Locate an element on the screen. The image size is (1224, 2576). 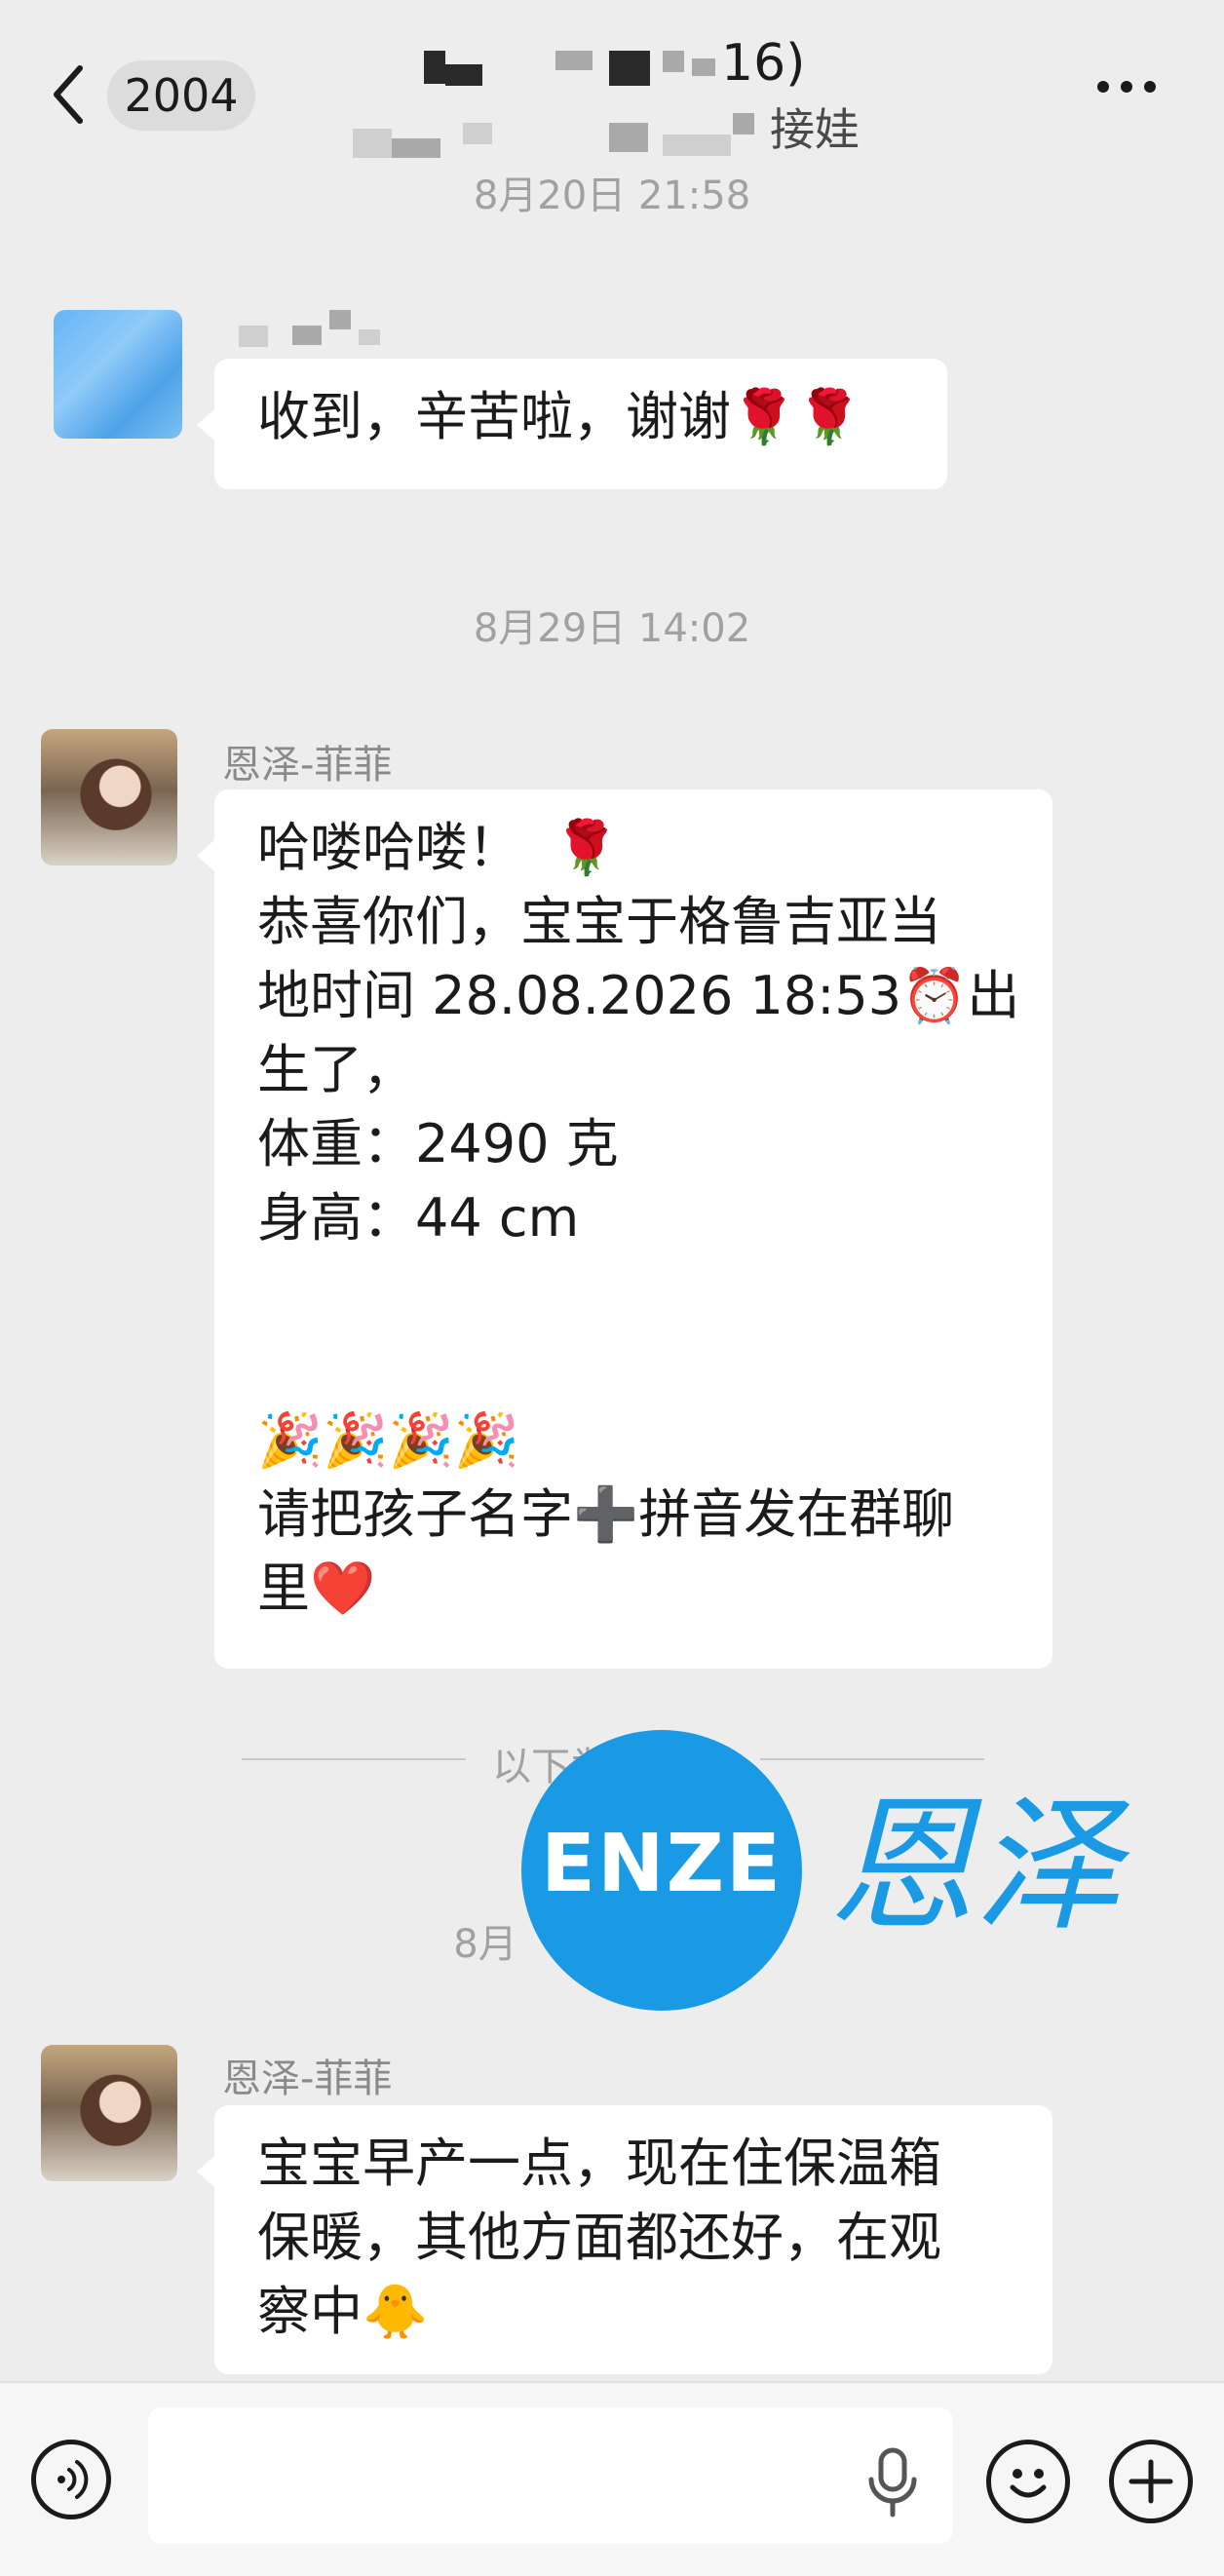
chat-header: 2004 16) 接娃 is located at coordinates (612, 88).